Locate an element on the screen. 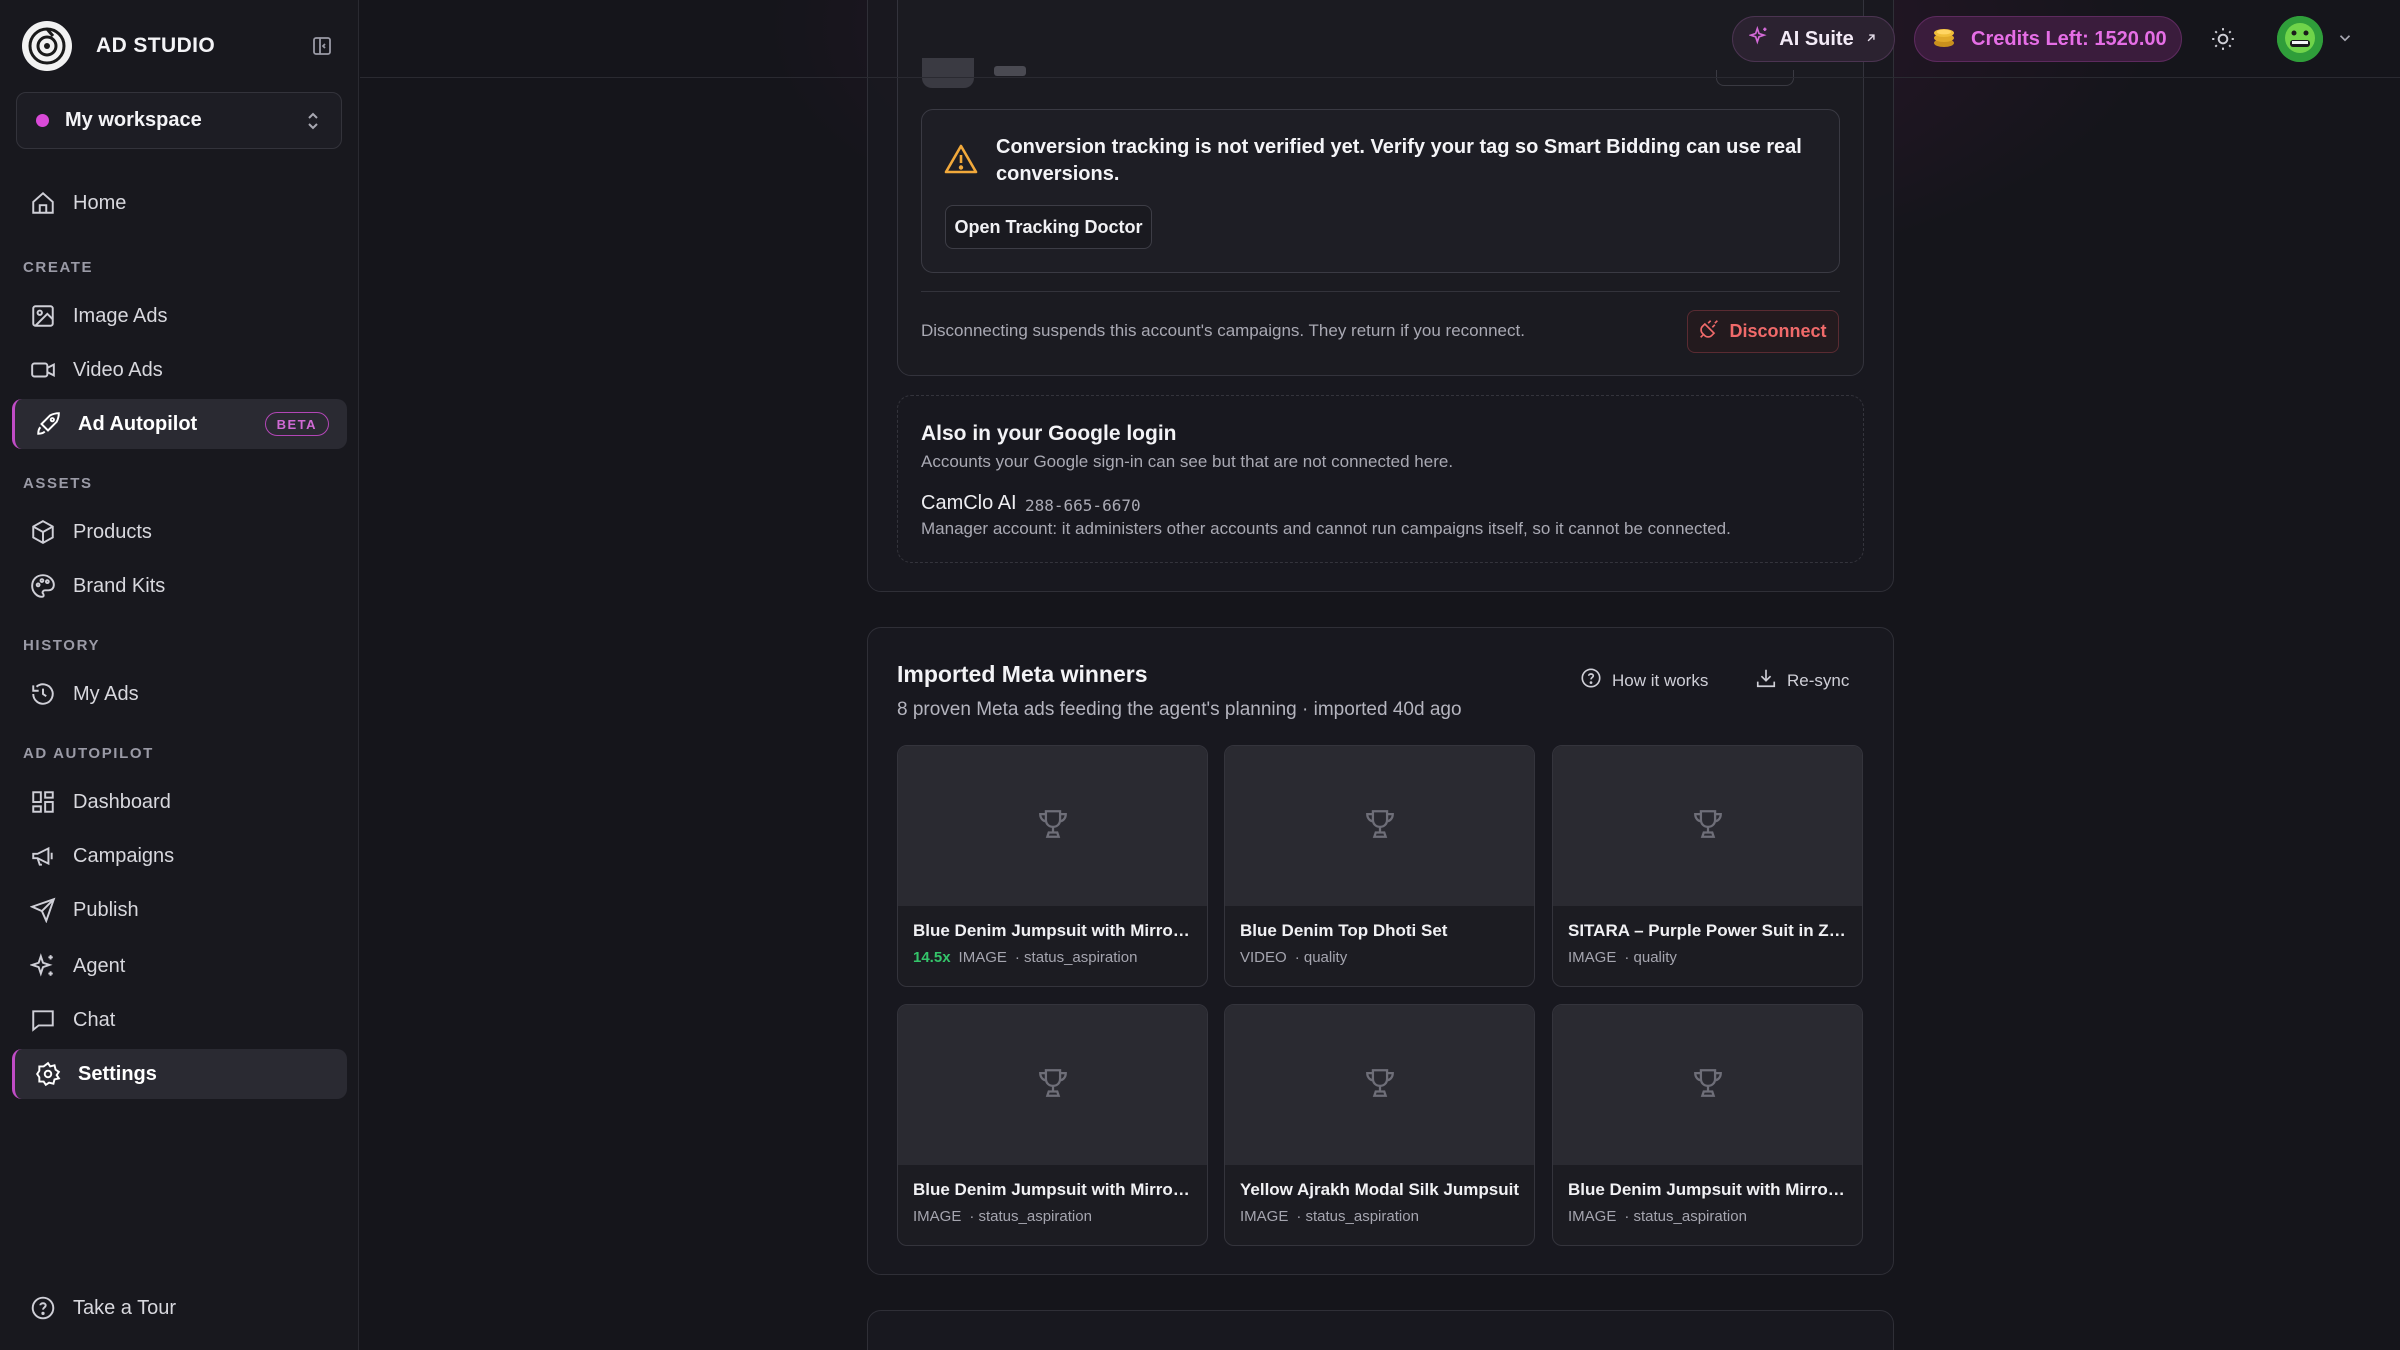 This screenshot has height=1350, width=2400. workspace-label: My workspace is located at coordinates (133, 120).